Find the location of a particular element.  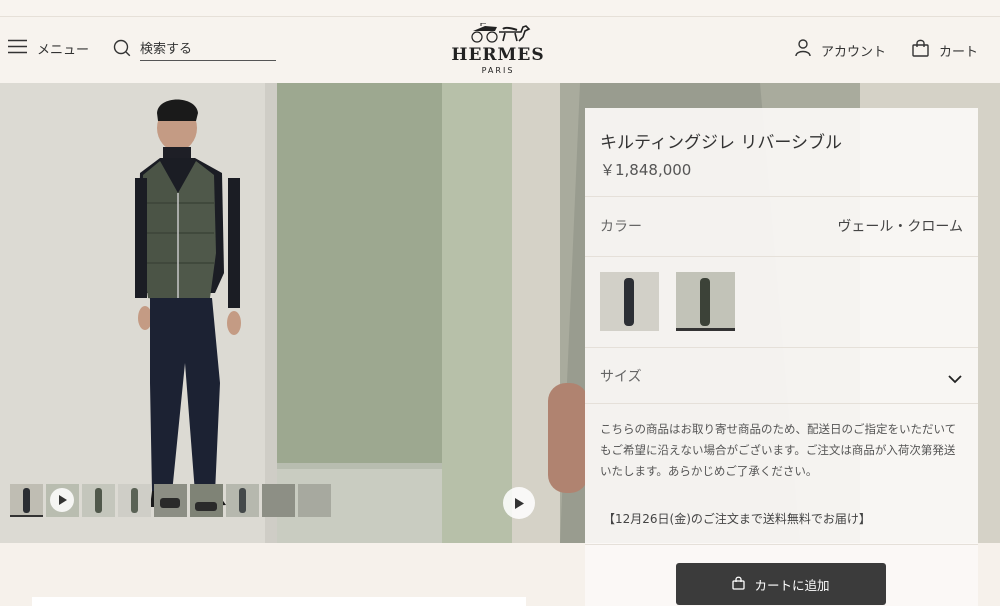

search-bar: 検索する is located at coordinates (194, 49).